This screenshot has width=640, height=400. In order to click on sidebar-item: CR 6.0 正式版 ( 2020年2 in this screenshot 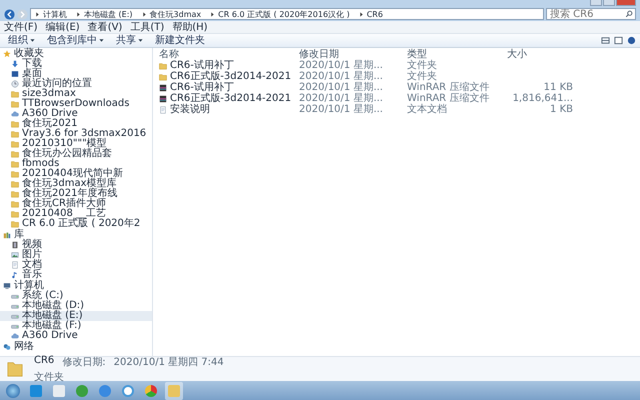, I will do `click(76, 224)`.